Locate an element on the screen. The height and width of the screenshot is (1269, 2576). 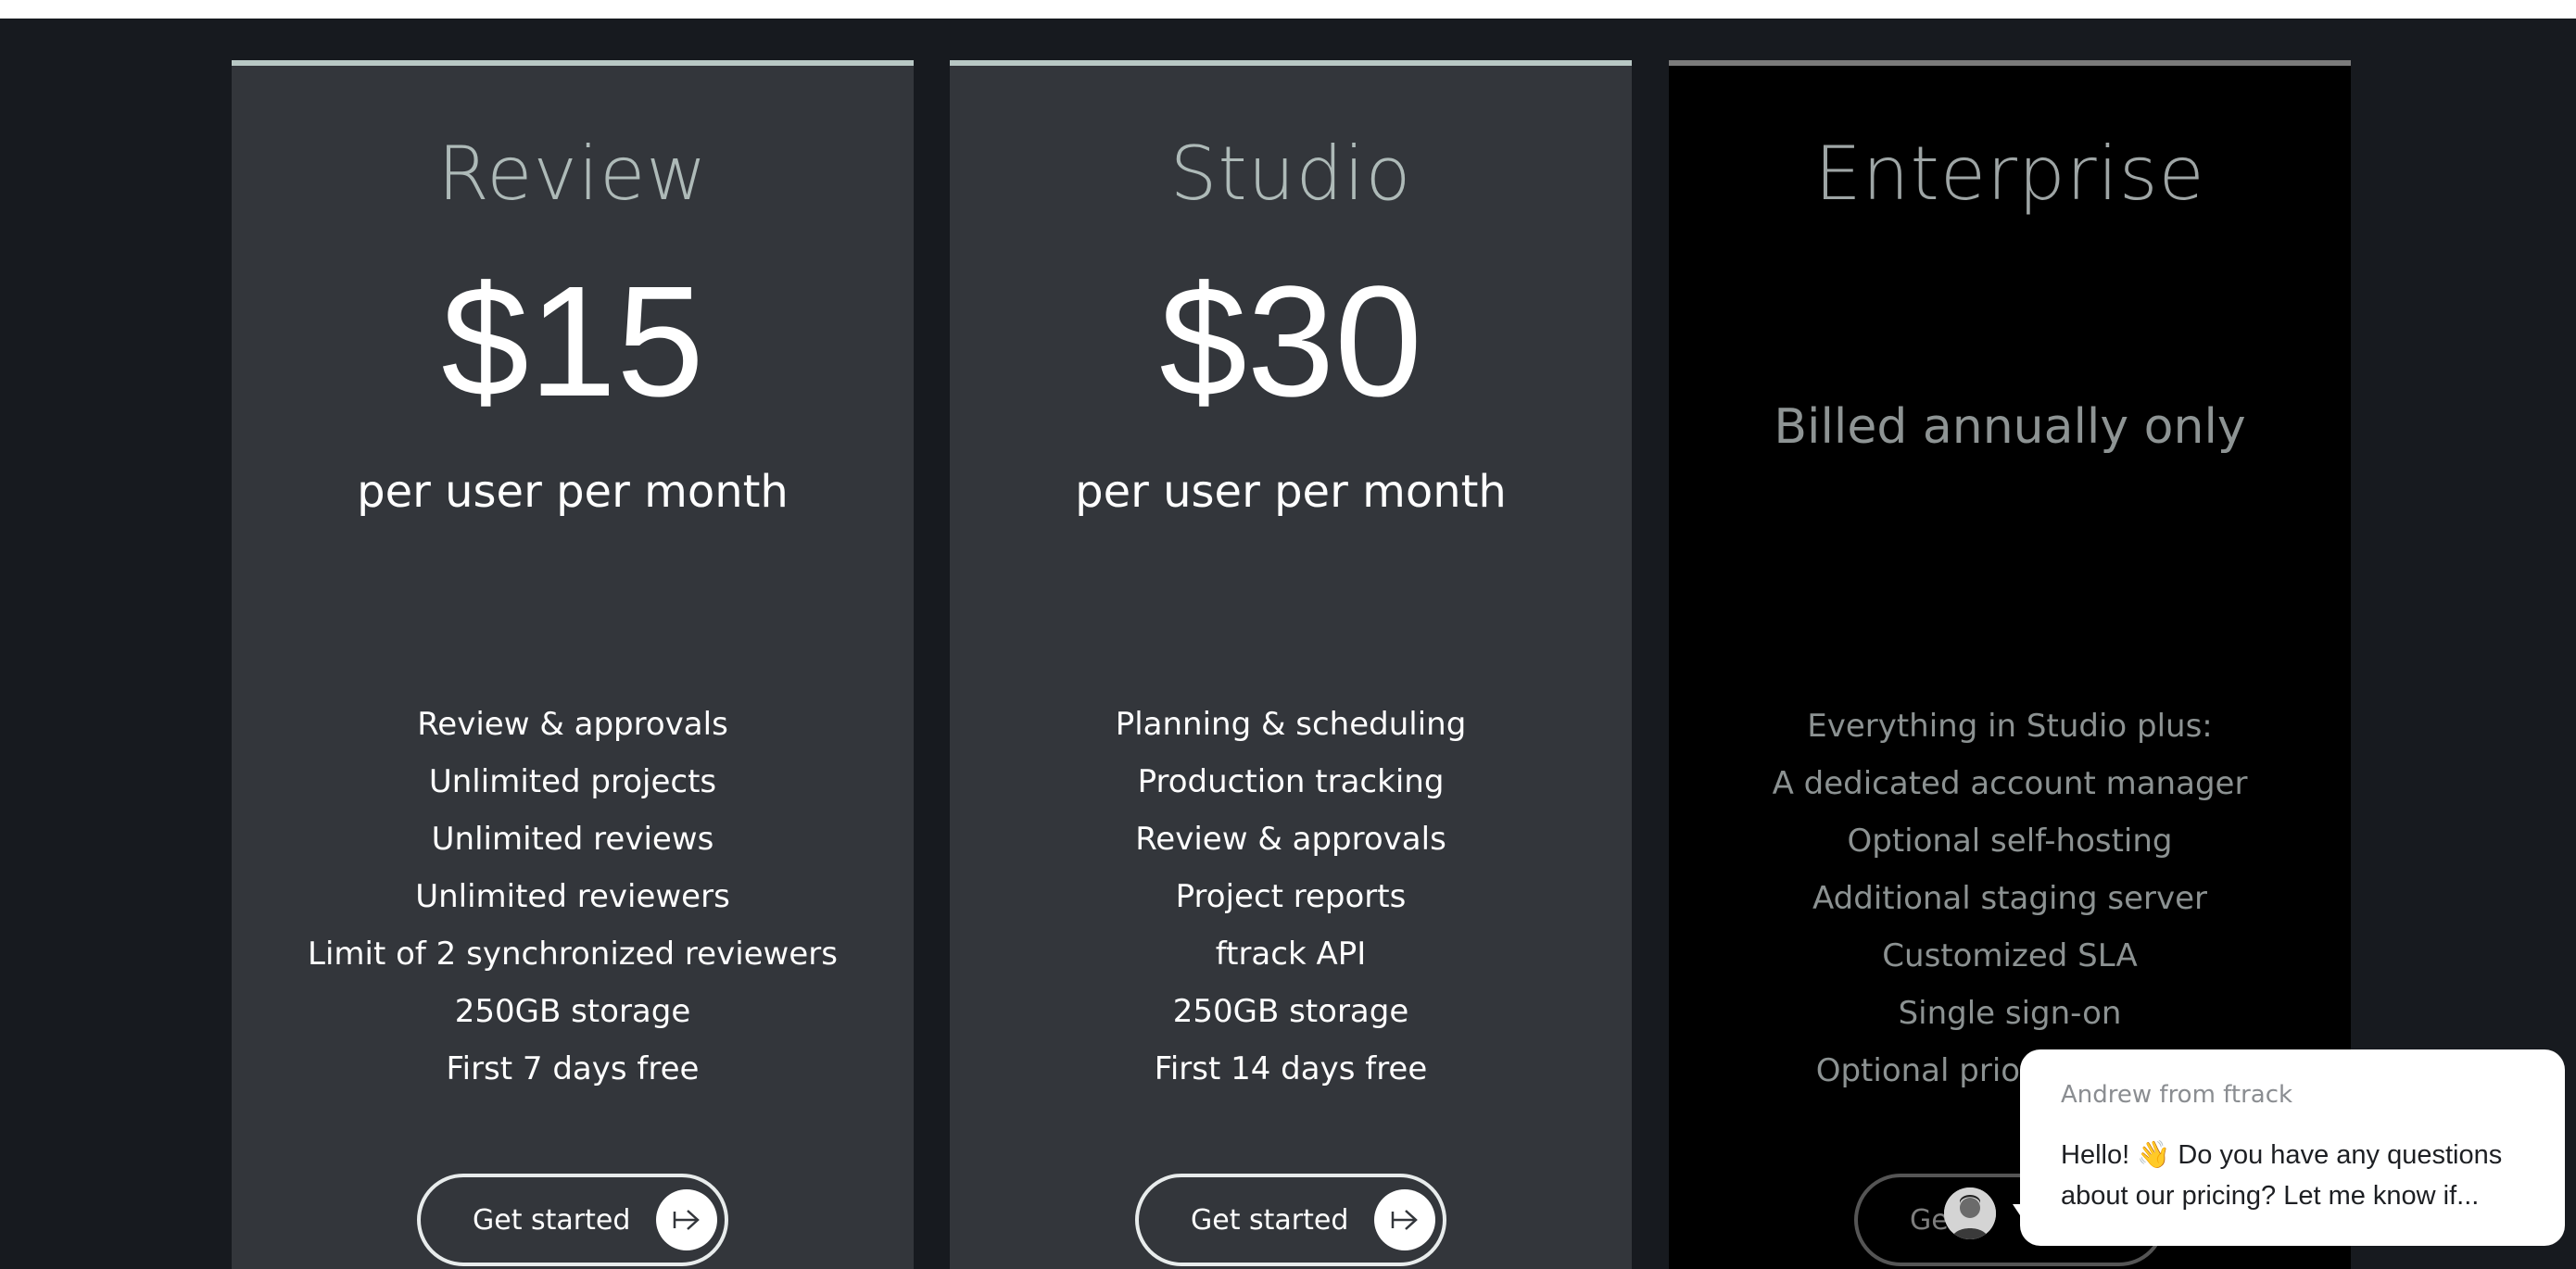
chat-sender: Andrew from ftrack is located at coordinates (2177, 1095).